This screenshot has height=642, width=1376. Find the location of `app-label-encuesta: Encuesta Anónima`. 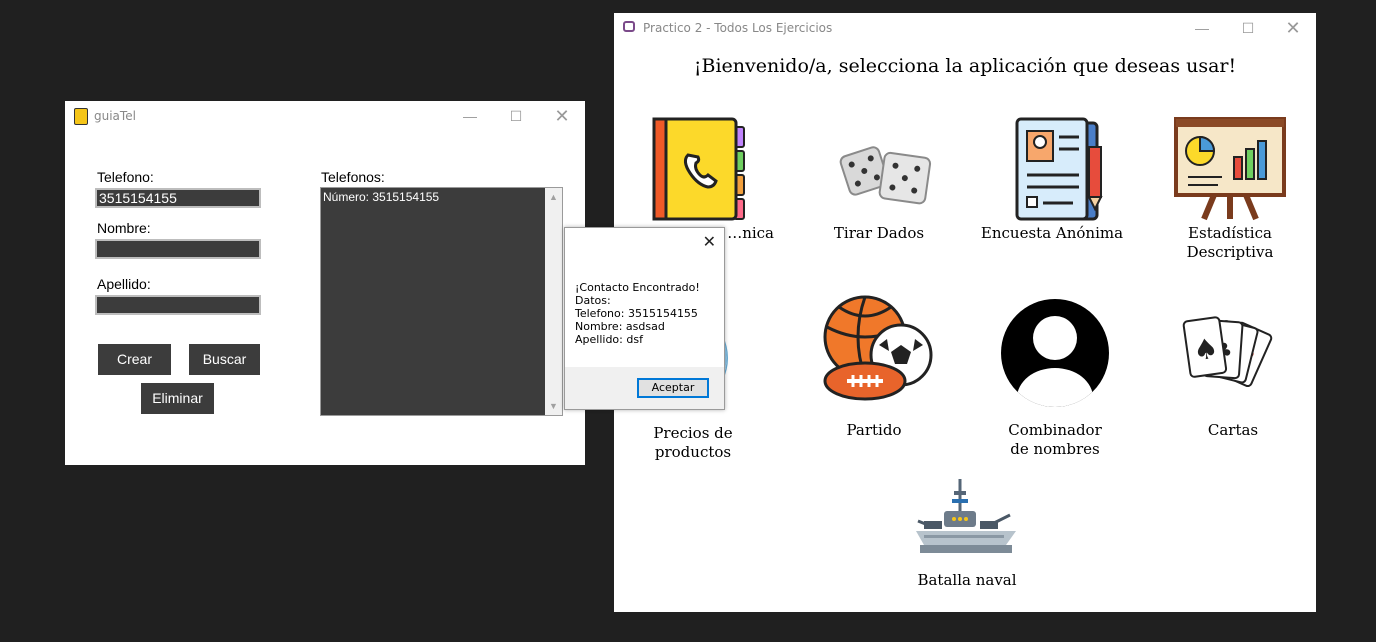

app-label-encuesta: Encuesta Anónima is located at coordinates (1052, 233).